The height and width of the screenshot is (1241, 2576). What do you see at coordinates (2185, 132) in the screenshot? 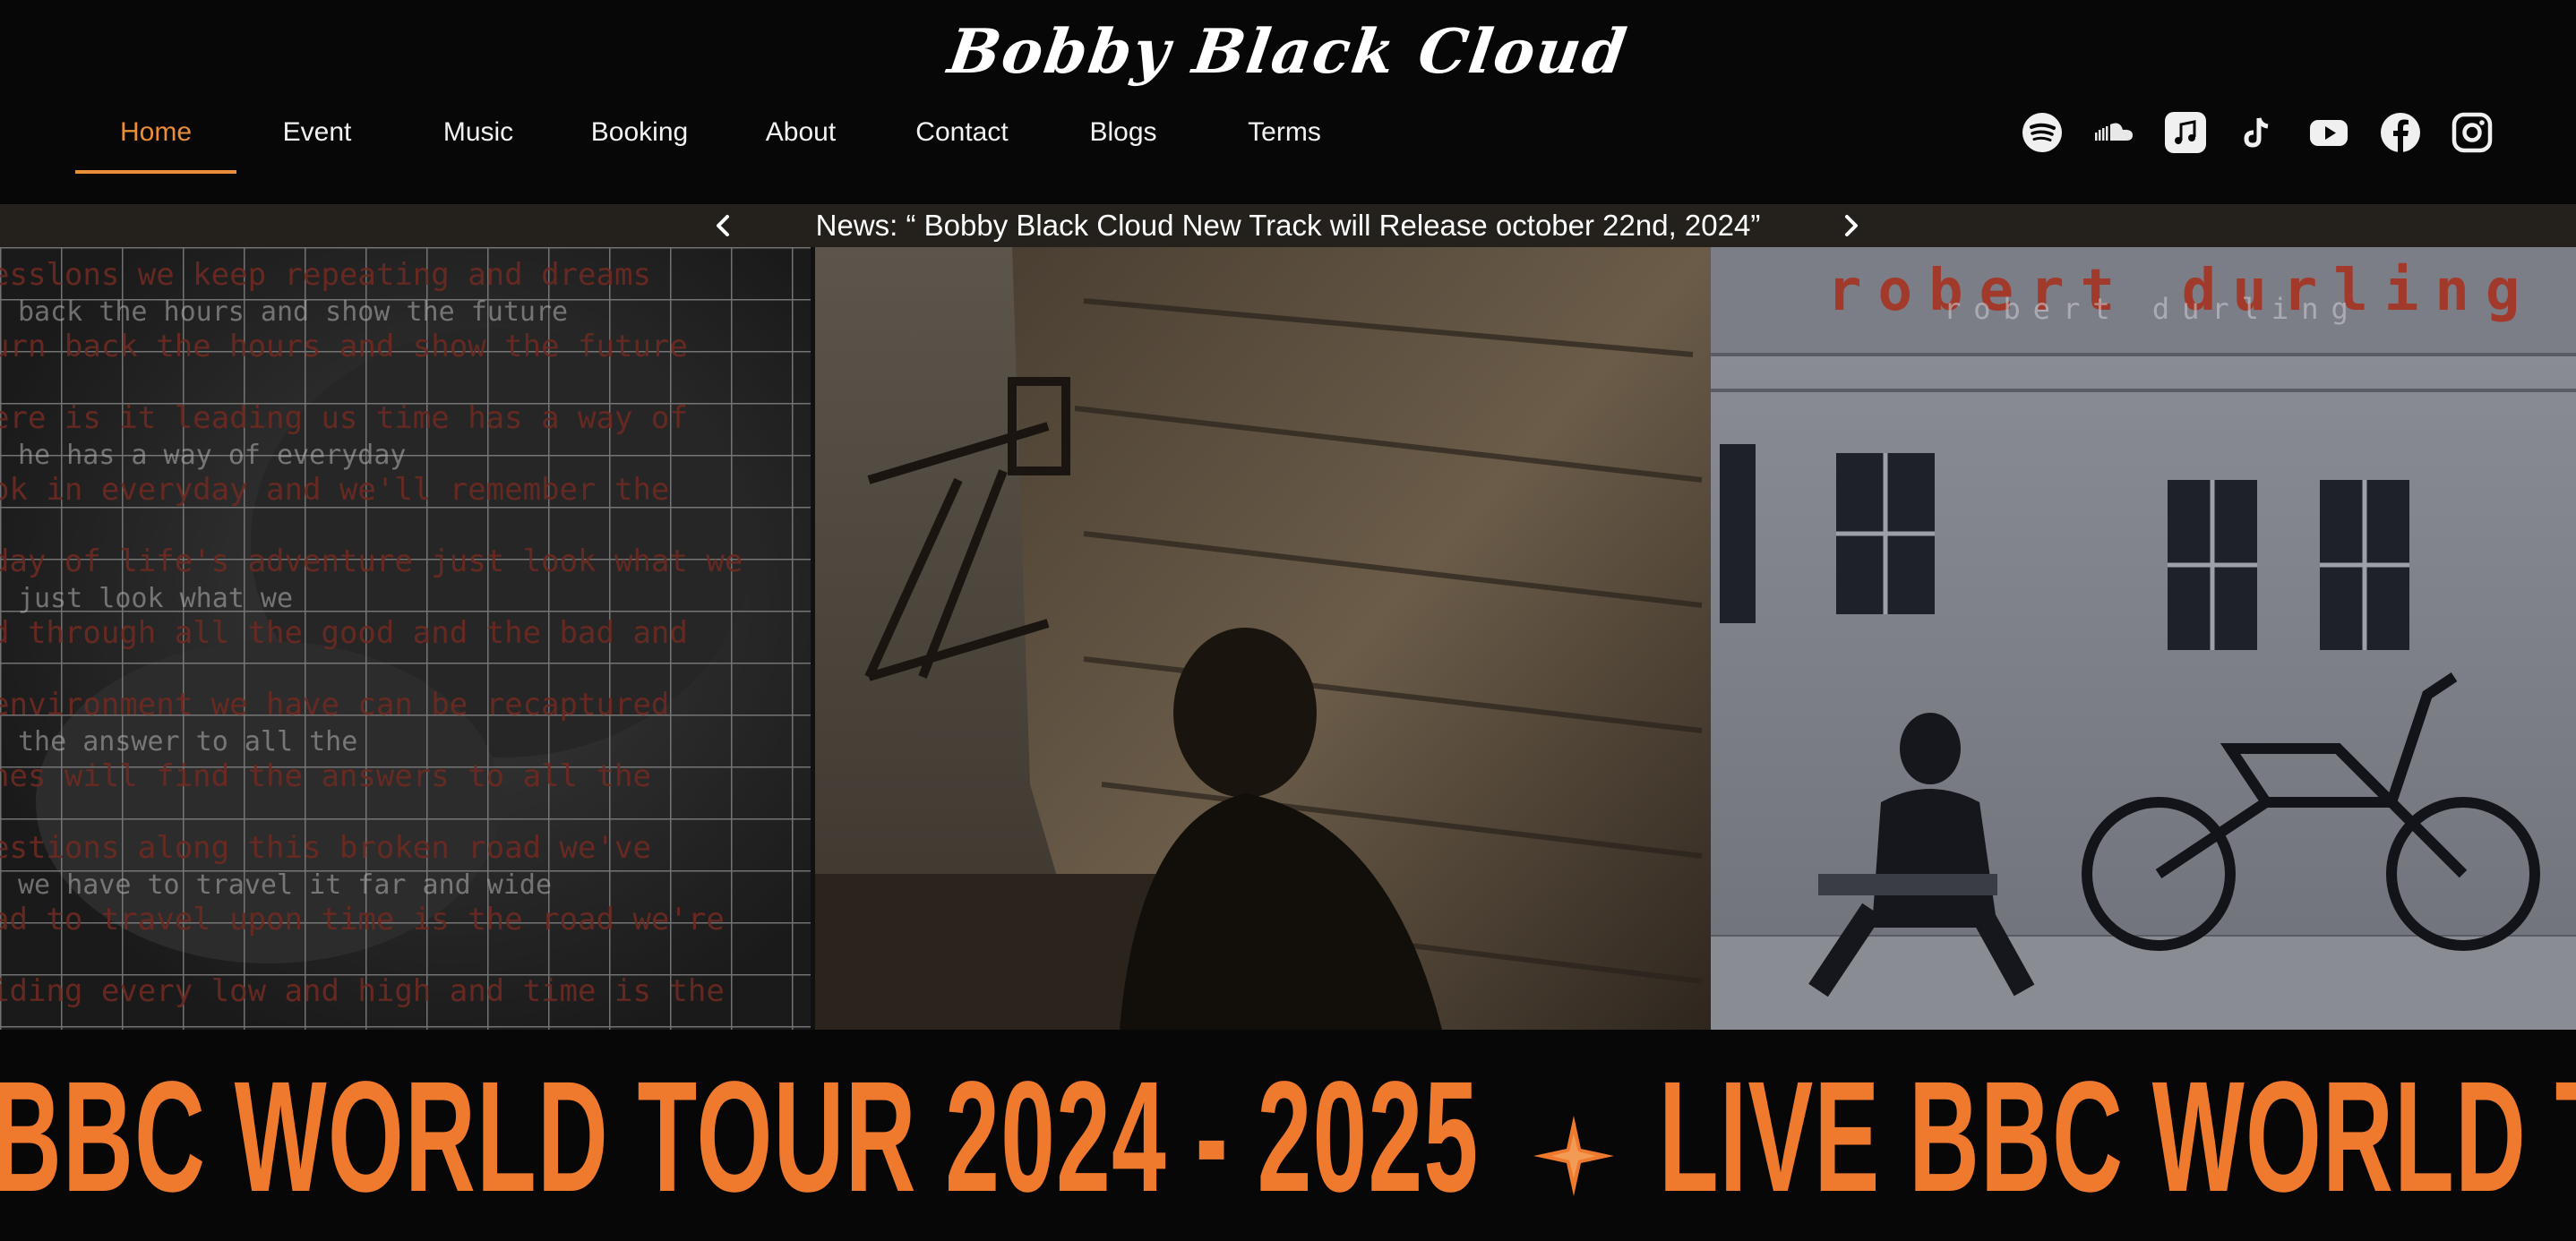
I see `apple-music-icon` at bounding box center [2185, 132].